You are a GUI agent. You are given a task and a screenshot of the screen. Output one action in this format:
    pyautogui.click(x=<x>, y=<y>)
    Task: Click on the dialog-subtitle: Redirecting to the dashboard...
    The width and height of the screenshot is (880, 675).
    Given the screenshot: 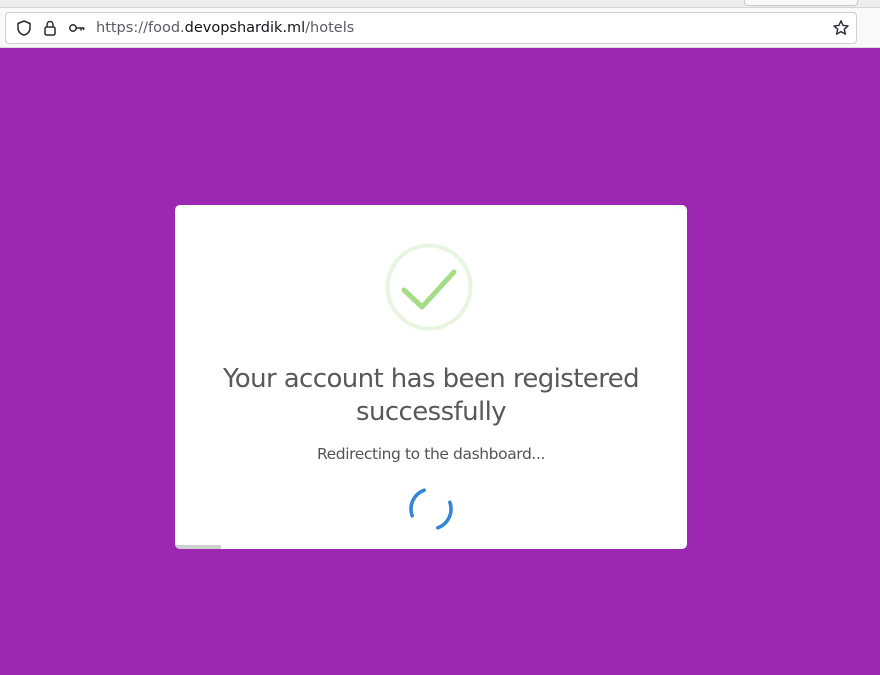 What is the action you would take?
    pyautogui.click(x=431, y=454)
    